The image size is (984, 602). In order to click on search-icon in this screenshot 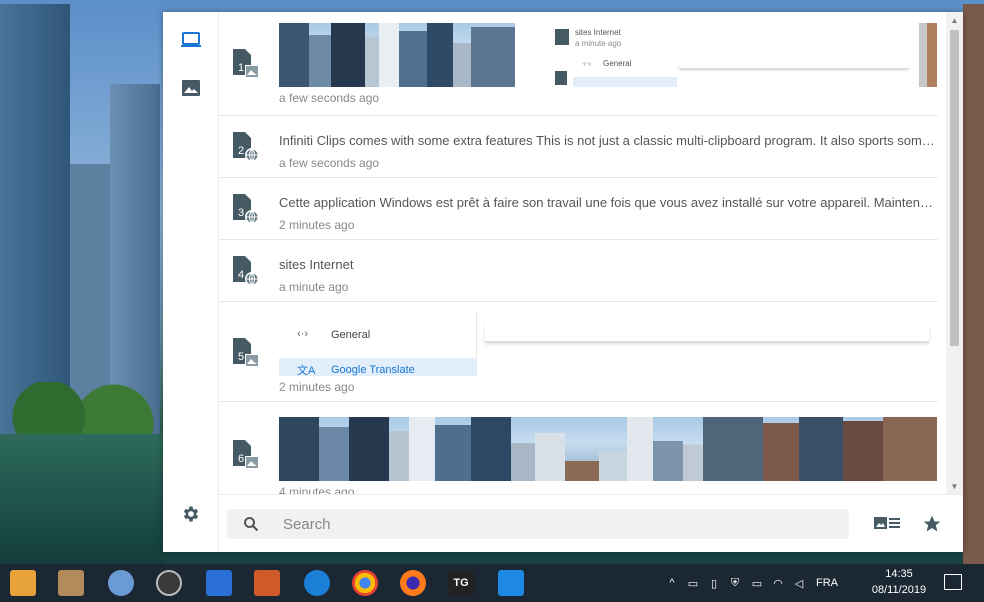, I will do `click(251, 524)`.